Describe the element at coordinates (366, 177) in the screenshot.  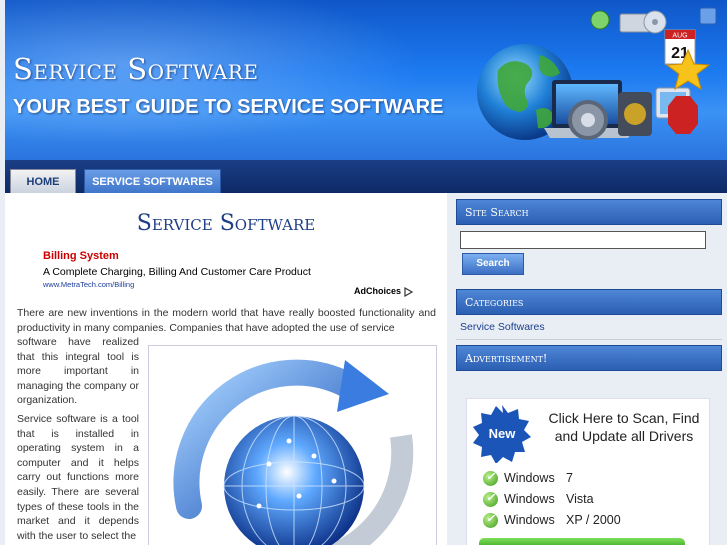
I see `main-nav: HOME SERVICE SOFTWARES` at that location.